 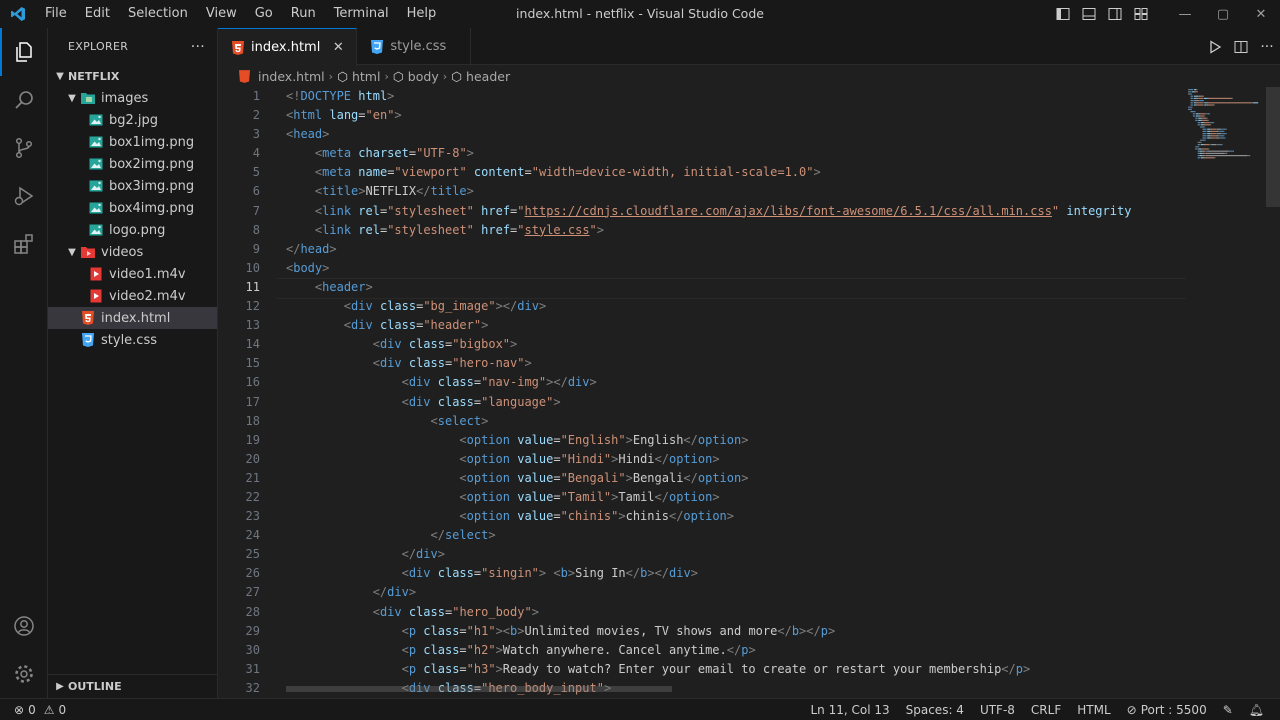 I want to click on workspace-root: ▼ NETFLIX, so click(x=132, y=76).